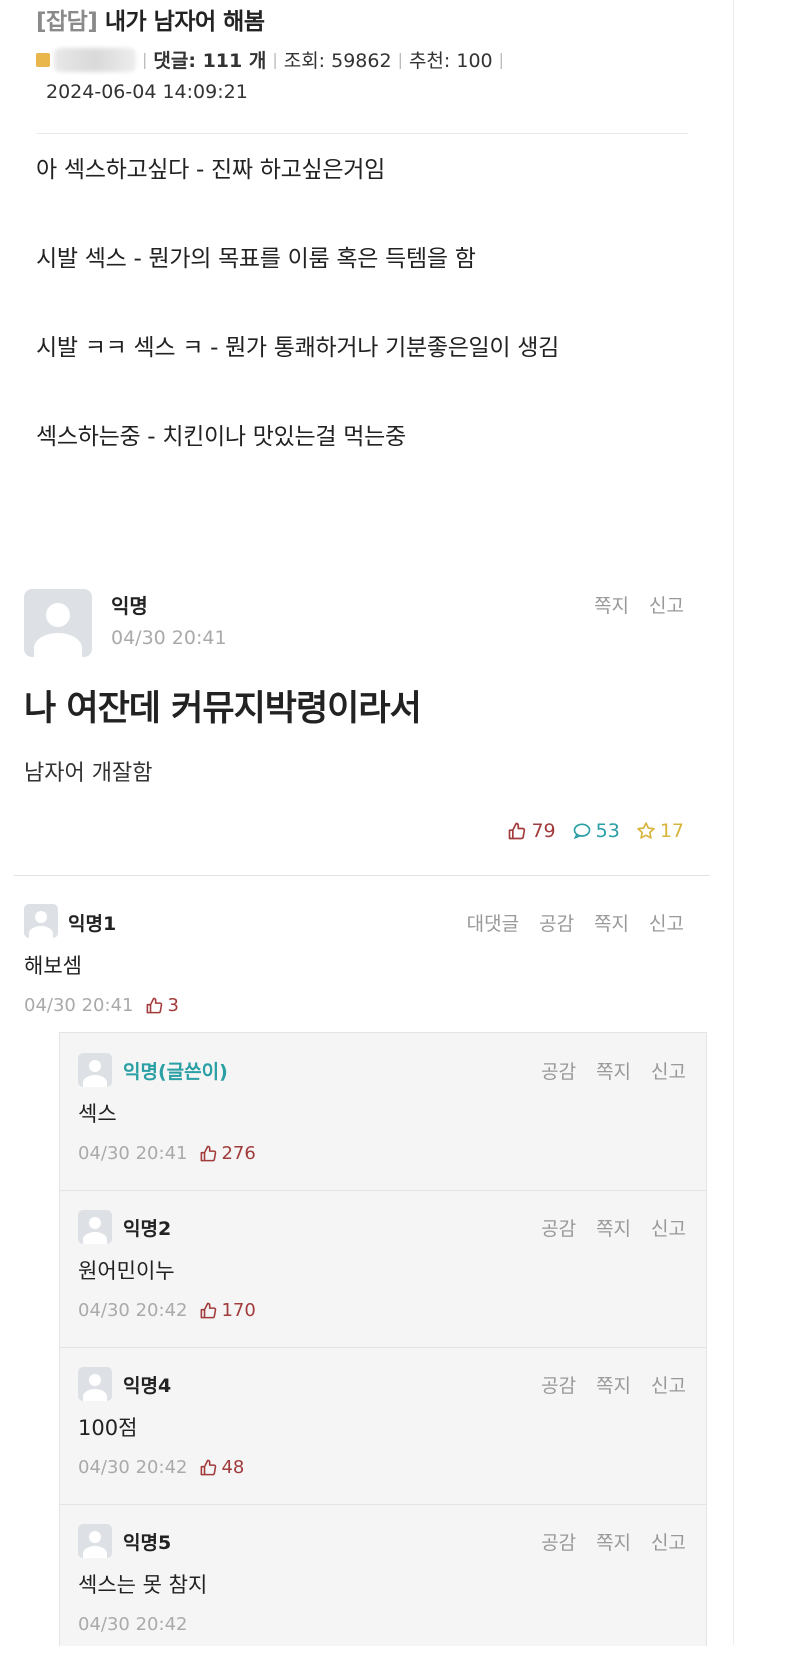 The width and height of the screenshot is (800, 1661). I want to click on reply-time: 04/30 20:41, so click(133, 1153).